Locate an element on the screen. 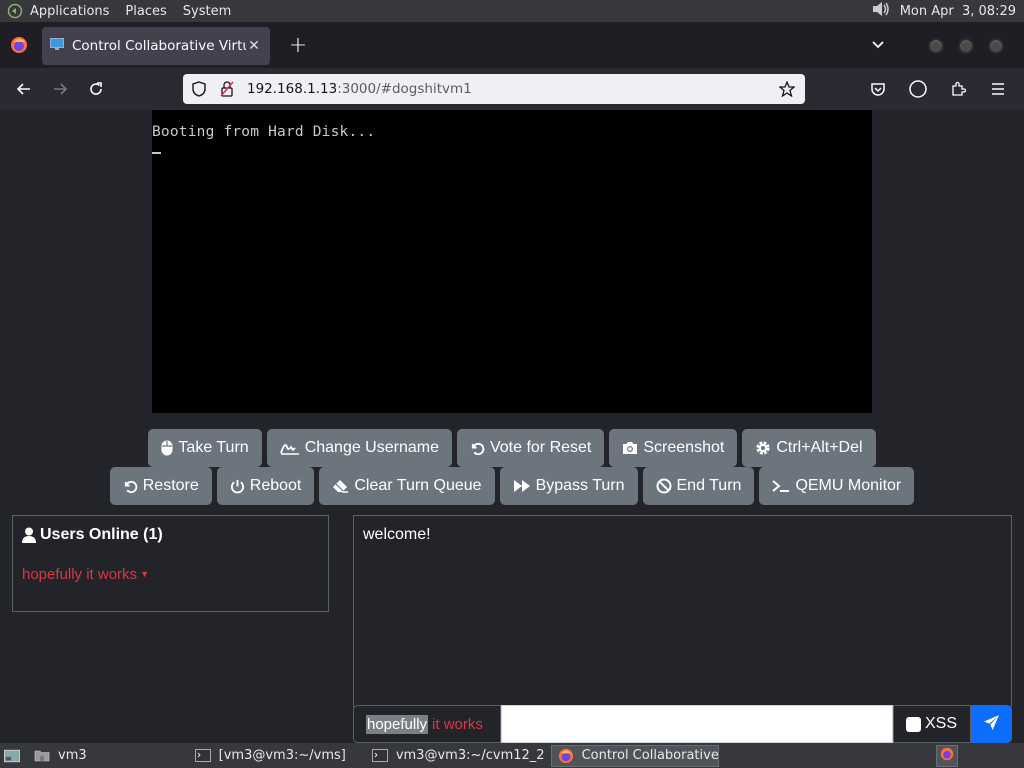 The height and width of the screenshot is (768, 1024). tracking-protection-shield-icon is located at coordinates (199, 89).